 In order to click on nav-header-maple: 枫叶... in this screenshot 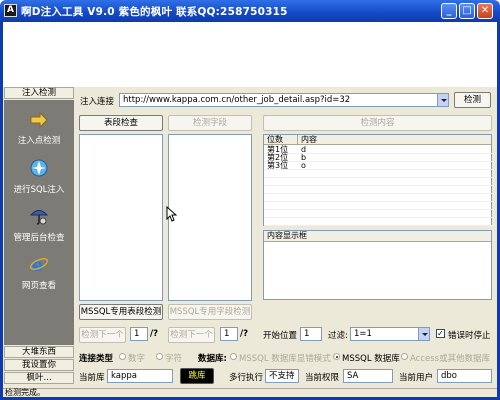, I will do `click(39, 378)`.